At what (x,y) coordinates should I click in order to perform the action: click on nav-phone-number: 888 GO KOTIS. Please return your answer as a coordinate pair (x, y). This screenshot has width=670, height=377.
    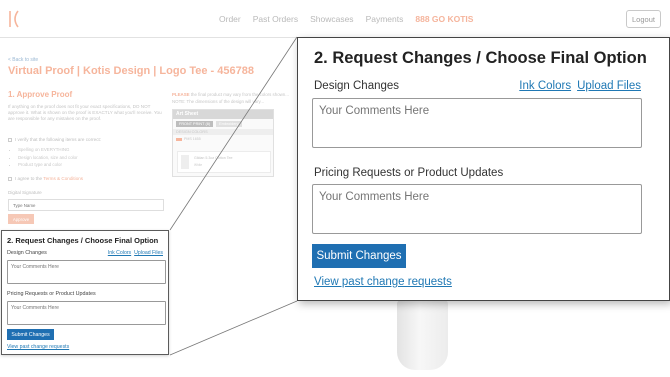
    Looking at the image, I should click on (444, 19).